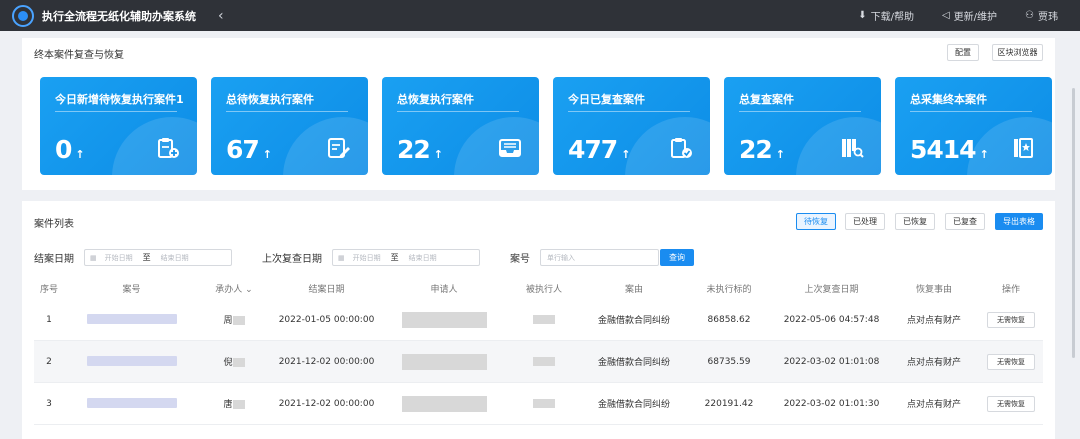 This screenshot has height=439, width=1080. Describe the element at coordinates (93, 257) in the screenshot. I see `calendar-icon: ▦` at that location.